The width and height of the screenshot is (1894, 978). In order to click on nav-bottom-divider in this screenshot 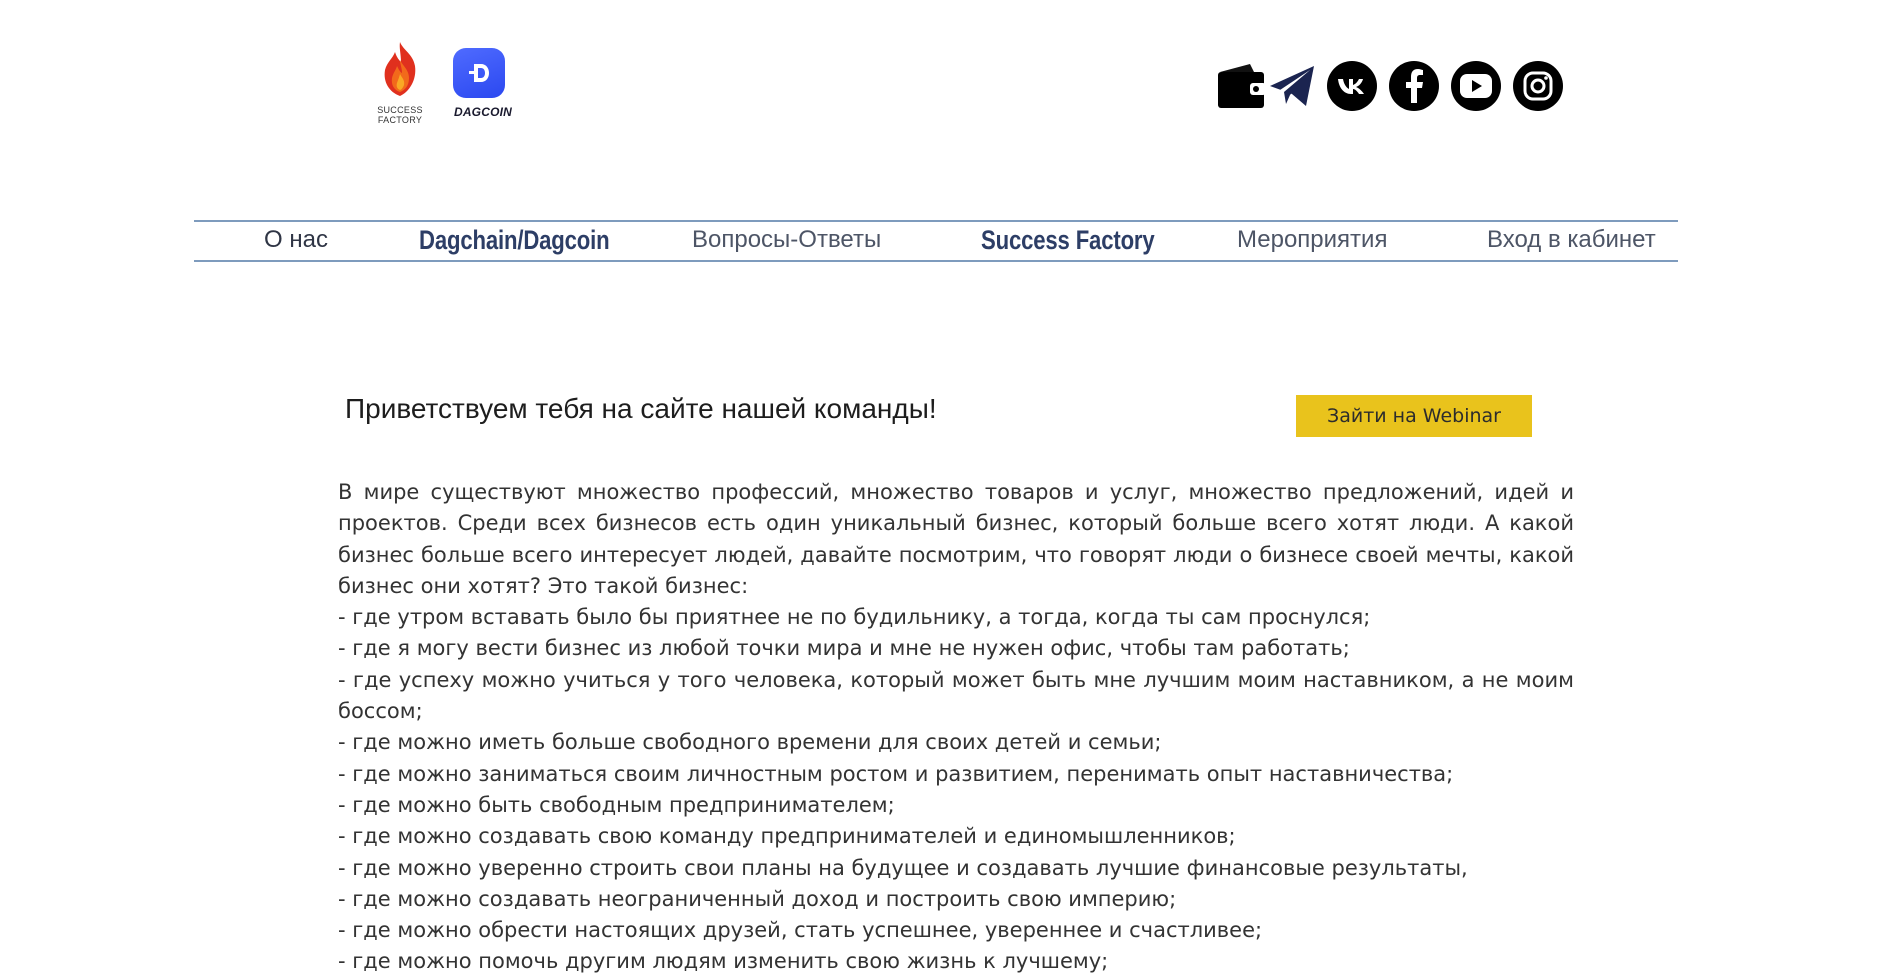, I will do `click(936, 261)`.